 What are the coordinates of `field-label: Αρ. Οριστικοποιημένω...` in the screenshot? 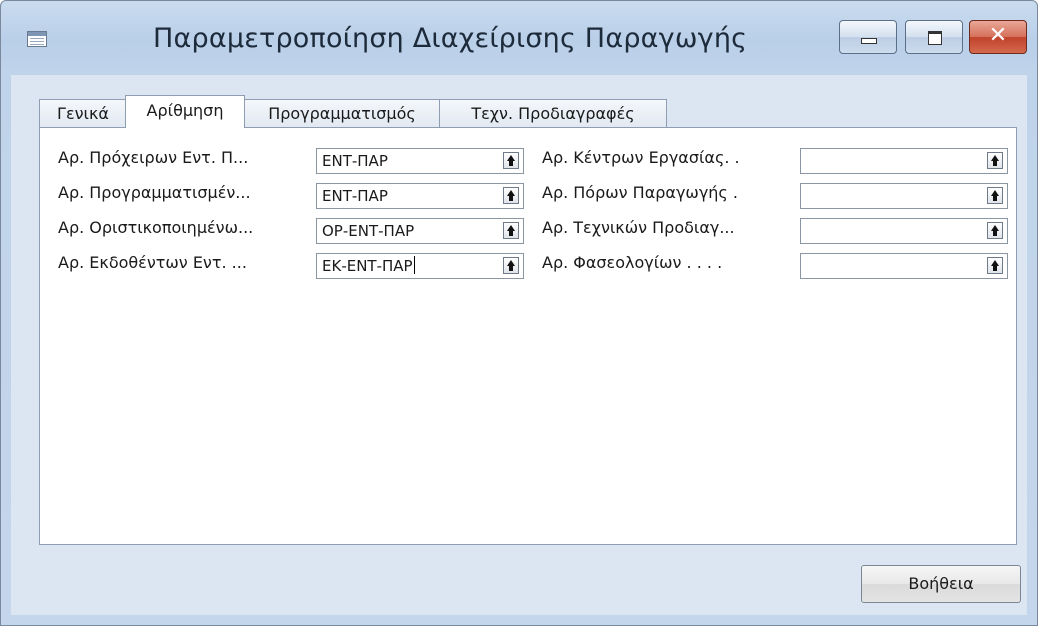 It's located at (156, 227).